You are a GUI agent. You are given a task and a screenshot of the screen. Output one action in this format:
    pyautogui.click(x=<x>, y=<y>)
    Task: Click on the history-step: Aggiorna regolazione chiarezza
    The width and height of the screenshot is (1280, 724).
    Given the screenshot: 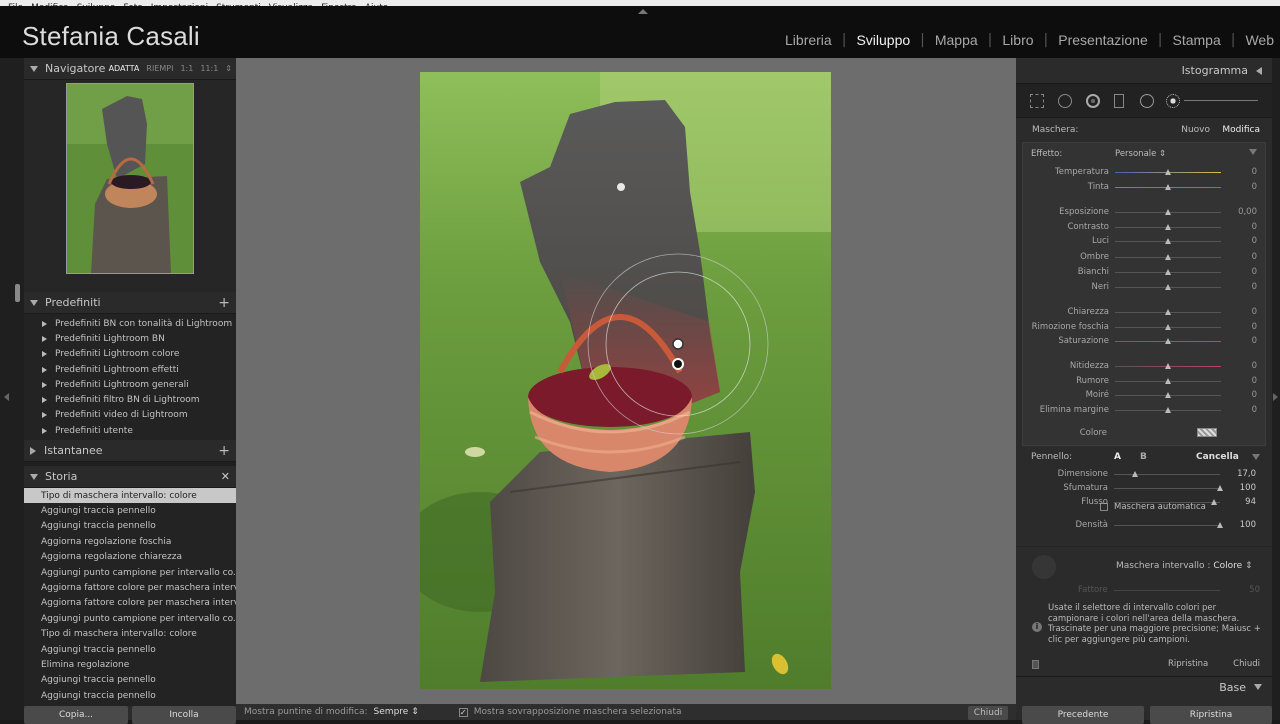 What is the action you would take?
    pyautogui.click(x=130, y=557)
    